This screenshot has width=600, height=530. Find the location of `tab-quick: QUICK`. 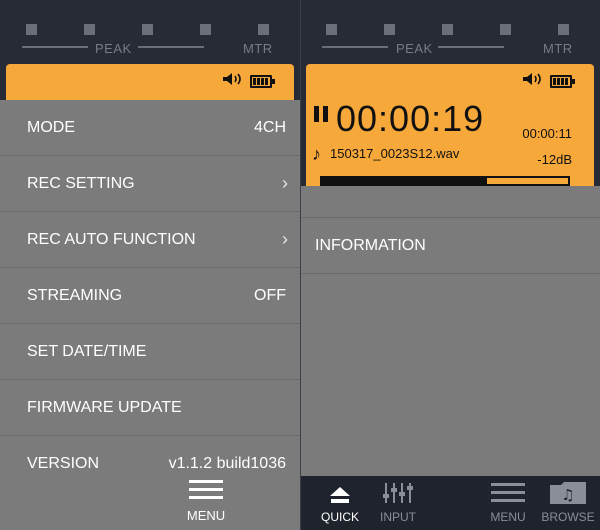

tab-quick: QUICK is located at coordinates (340, 503).